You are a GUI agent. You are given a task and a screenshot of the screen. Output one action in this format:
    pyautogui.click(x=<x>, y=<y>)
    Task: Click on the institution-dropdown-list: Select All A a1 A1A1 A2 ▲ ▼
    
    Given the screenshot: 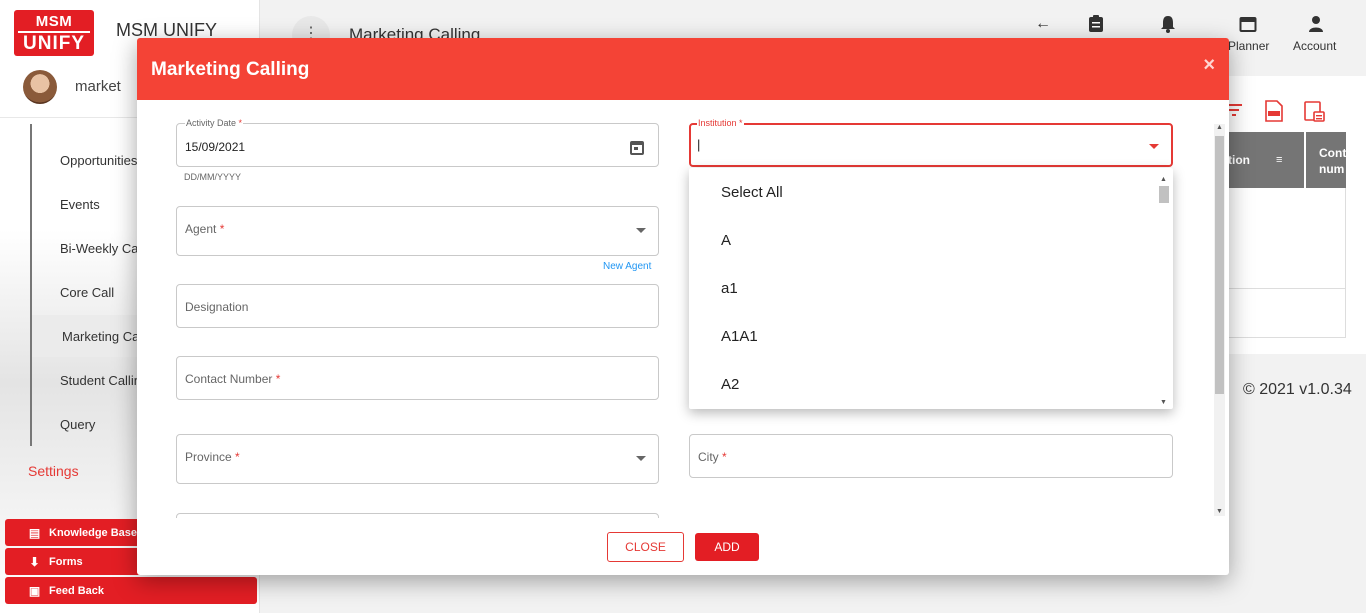 What is the action you would take?
    pyautogui.click(x=931, y=288)
    